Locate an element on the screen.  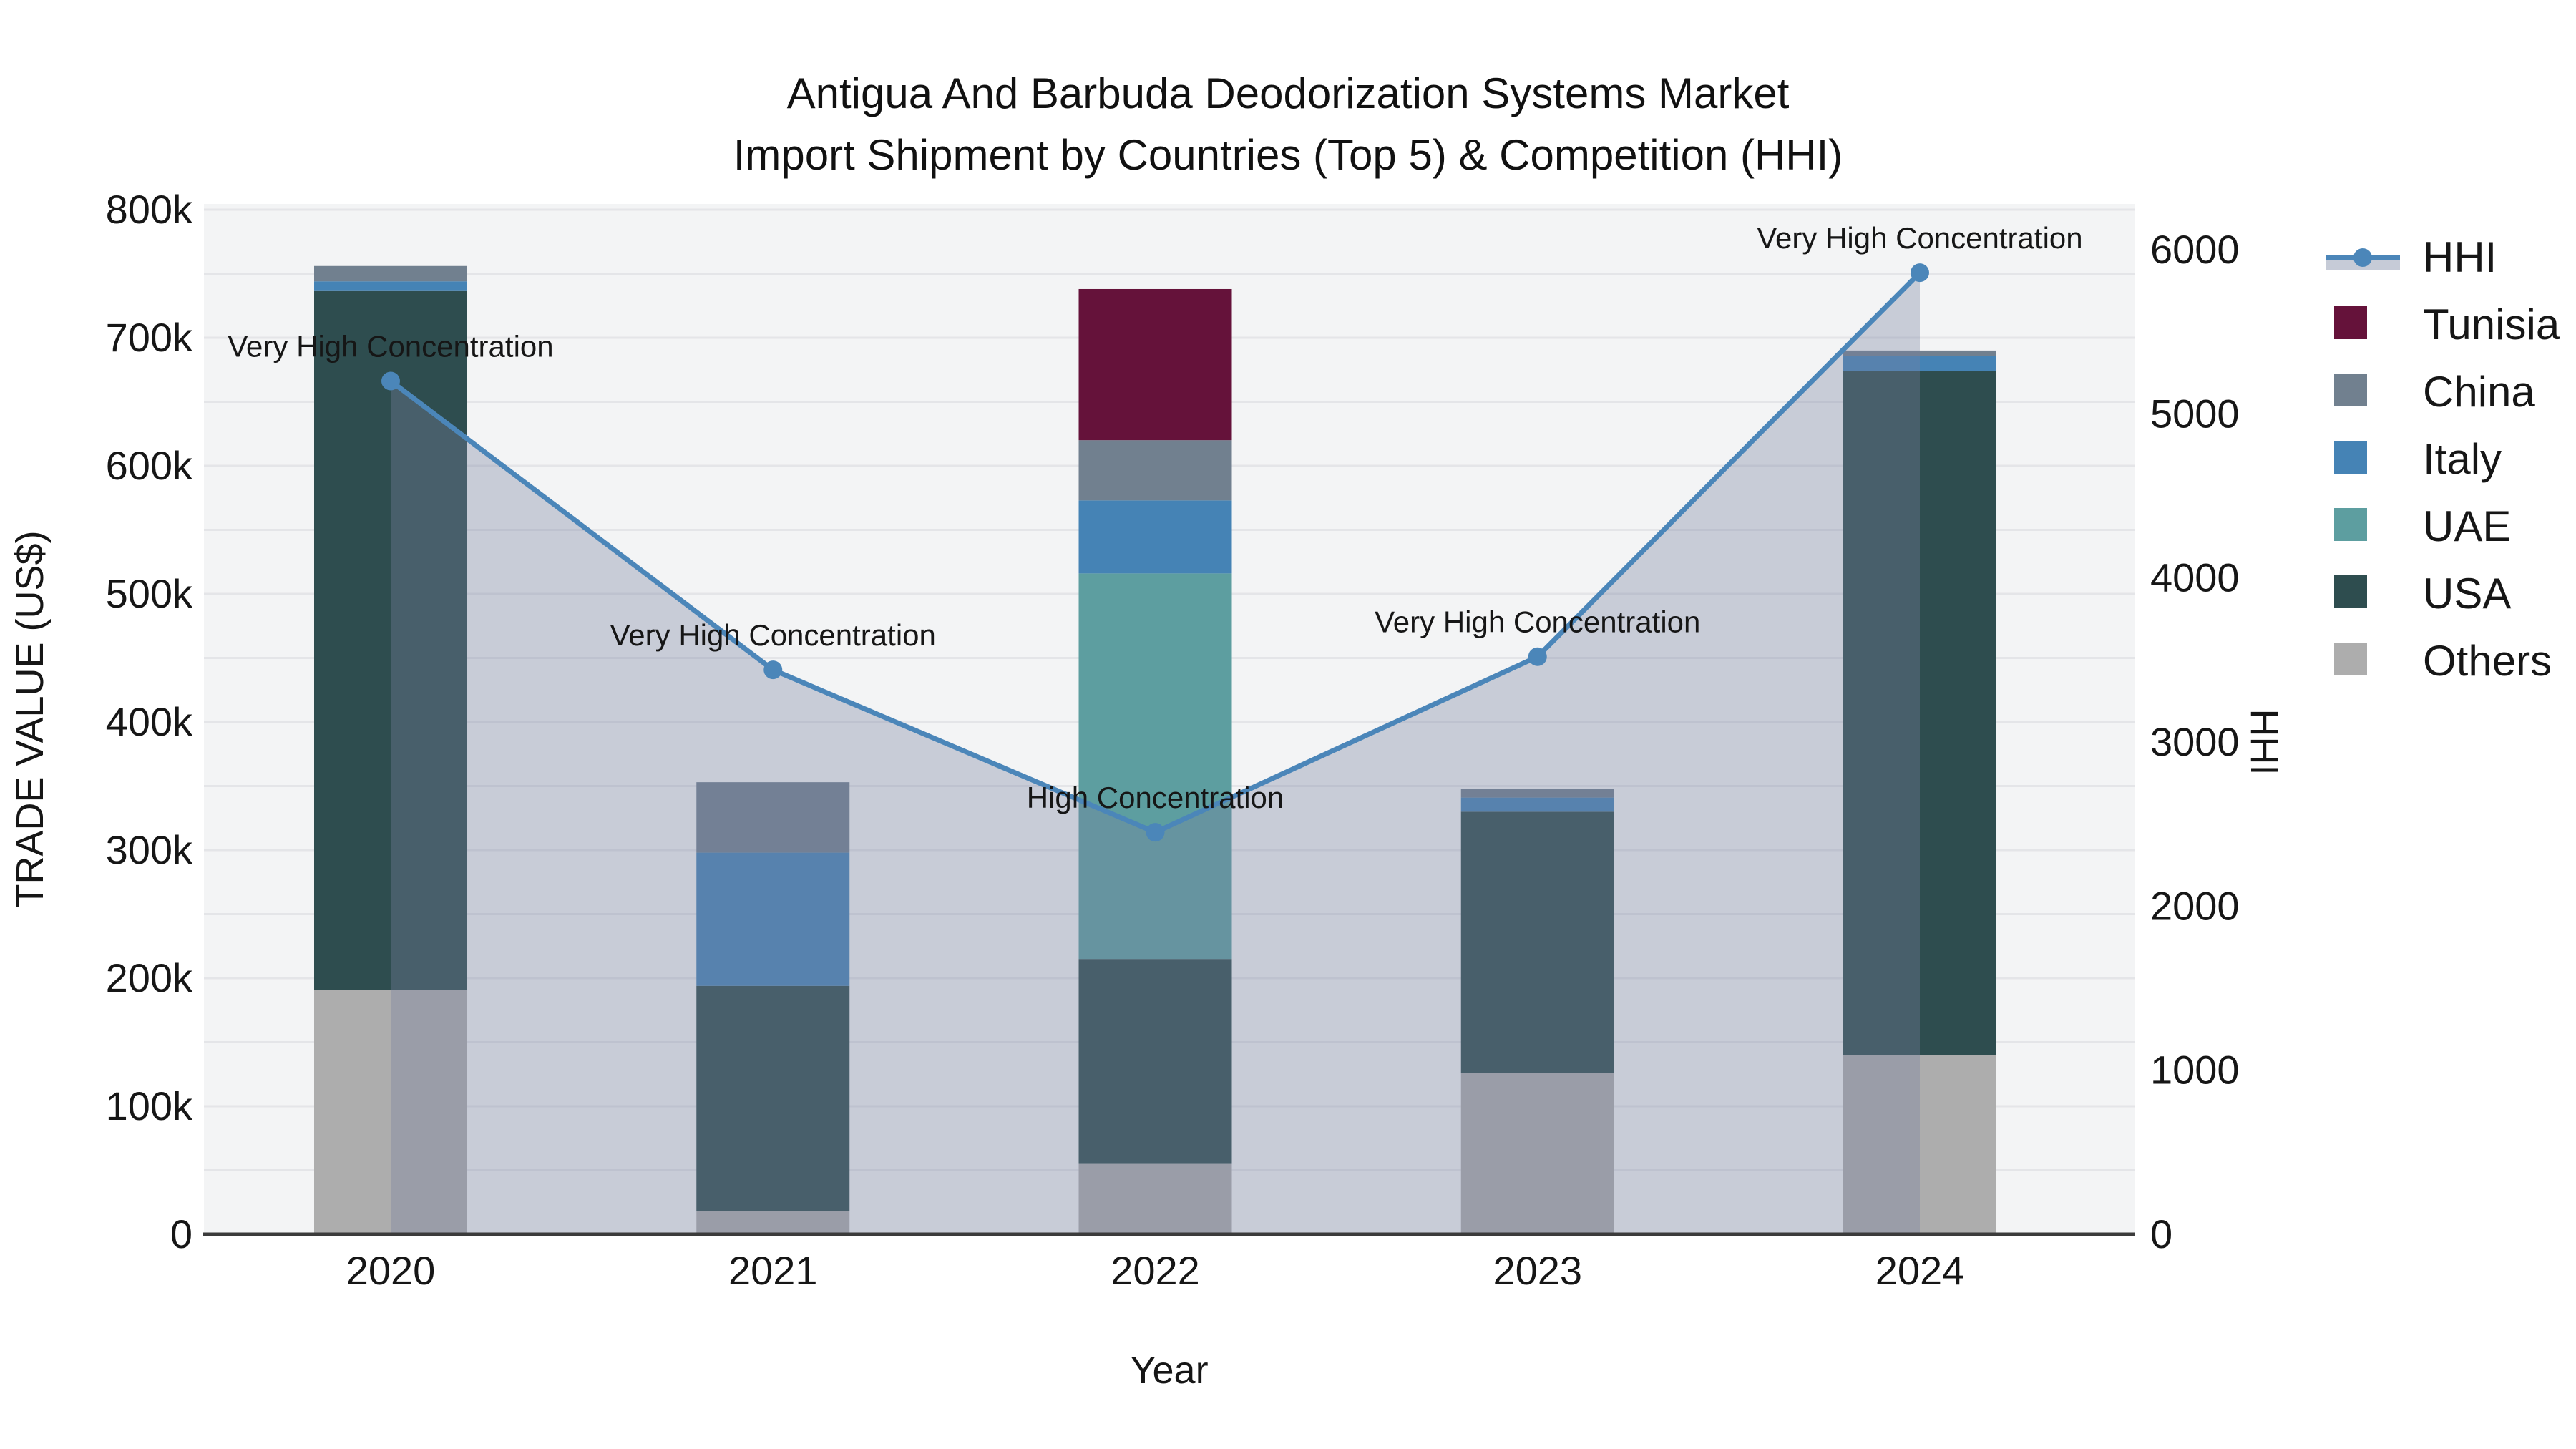
legend-swatch-uae is located at coordinates (2350, 524).